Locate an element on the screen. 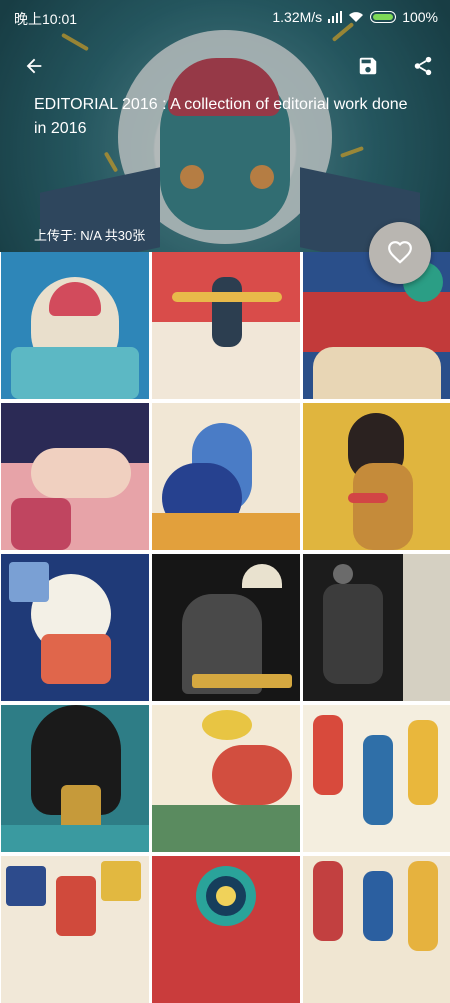 The width and height of the screenshot is (450, 1003). status-bar: 晚上10:01 1.32M/s 100% is located at coordinates (225, 16).